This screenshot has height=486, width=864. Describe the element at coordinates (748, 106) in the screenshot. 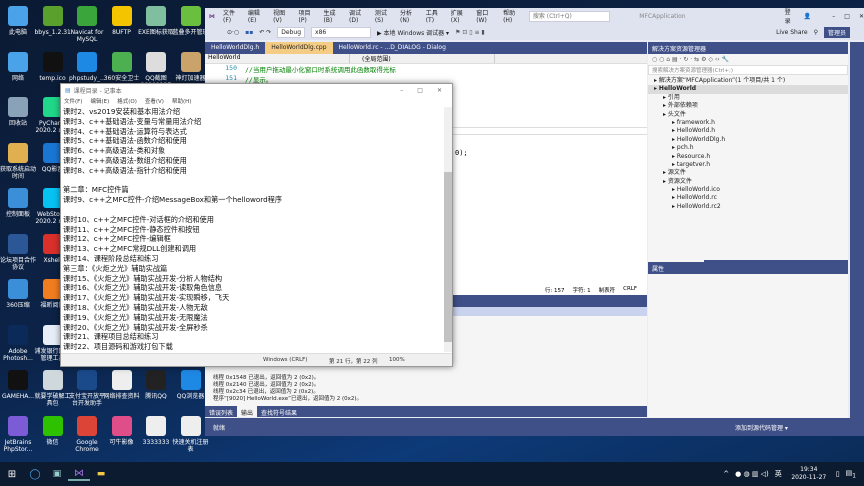

I see `tree-item: ▸ 外部依赖项` at that location.